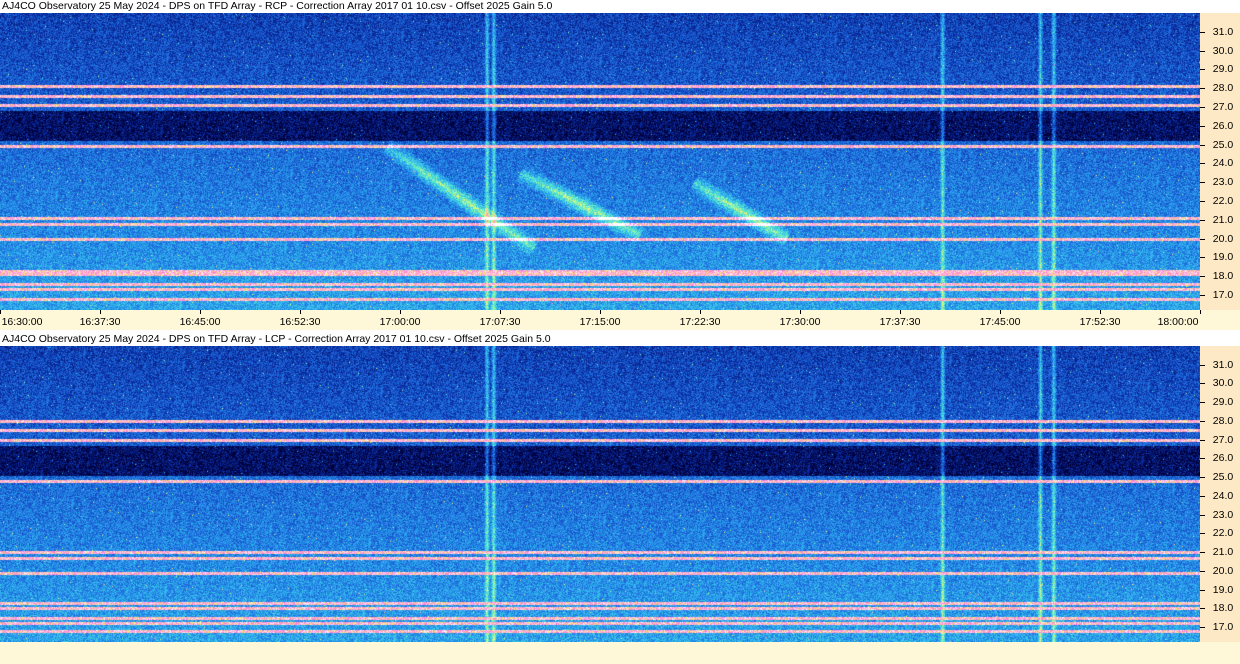  Describe the element at coordinates (1178, 322) in the screenshot. I see `x-tick-label: 18:00:00` at that location.